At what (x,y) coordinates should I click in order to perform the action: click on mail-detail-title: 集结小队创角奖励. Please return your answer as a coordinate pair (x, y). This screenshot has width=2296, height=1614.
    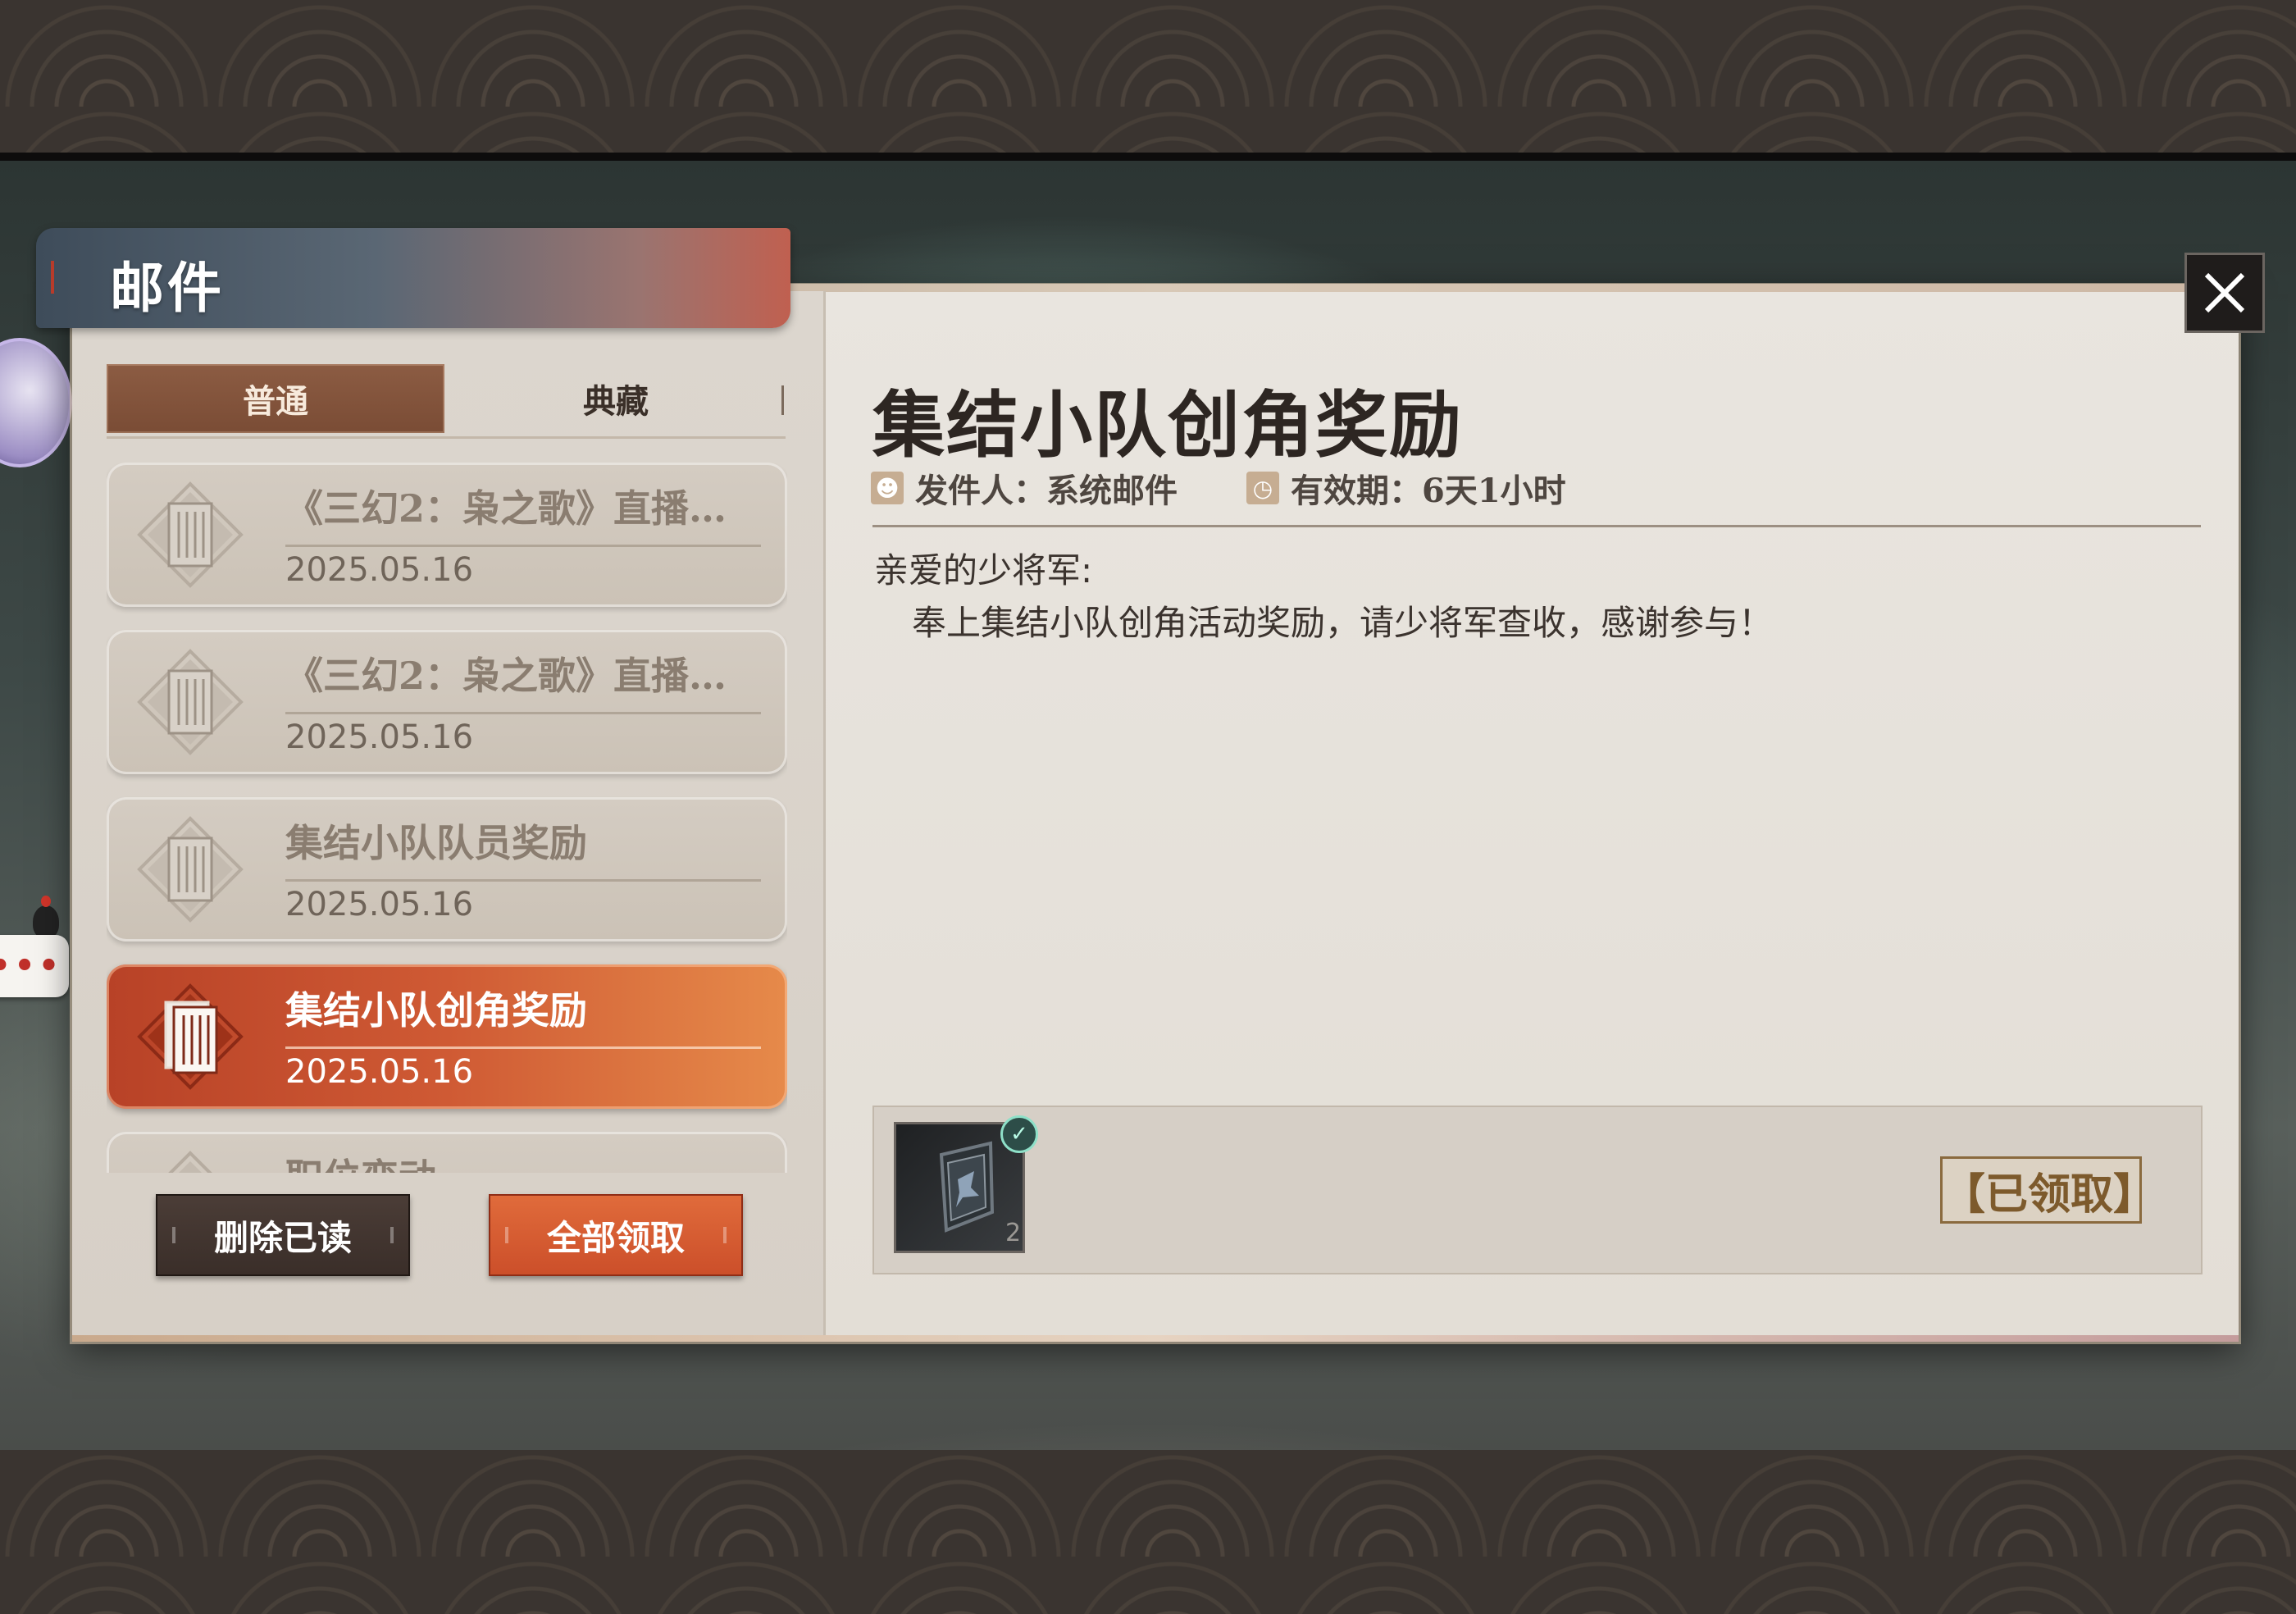
    Looking at the image, I should click on (1168, 424).